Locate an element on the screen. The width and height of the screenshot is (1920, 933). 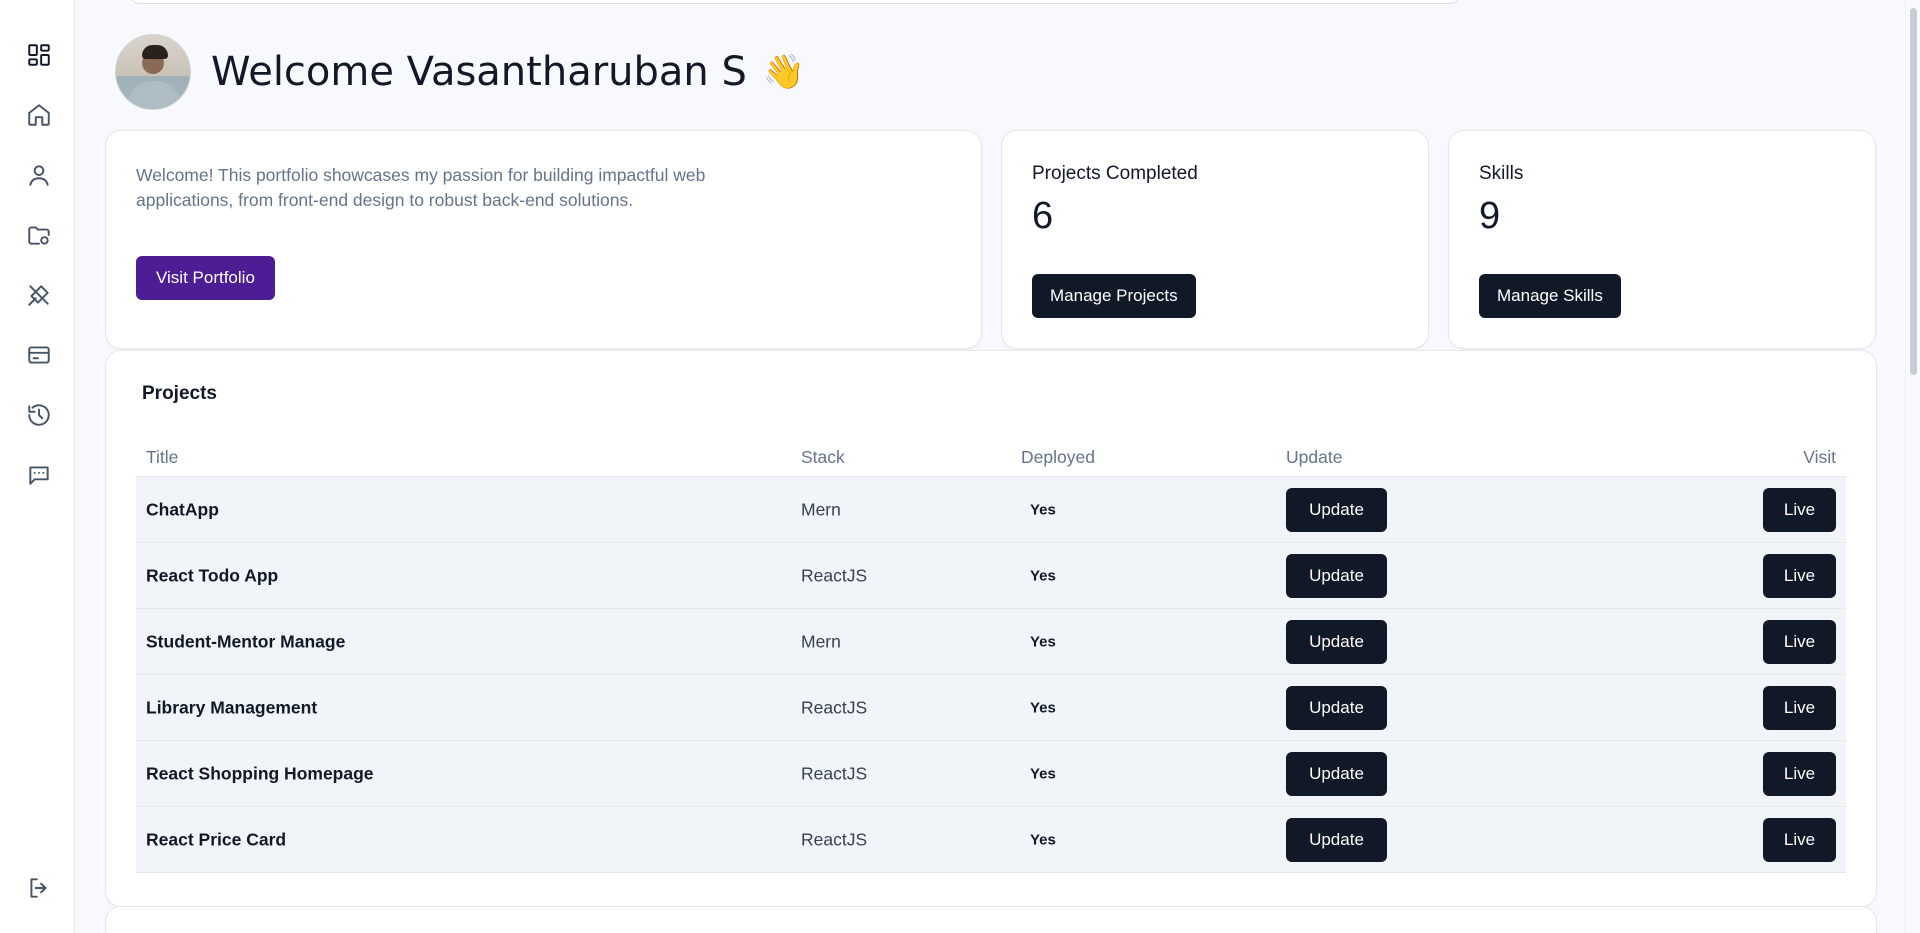
column-title: Title is located at coordinates (162, 457).